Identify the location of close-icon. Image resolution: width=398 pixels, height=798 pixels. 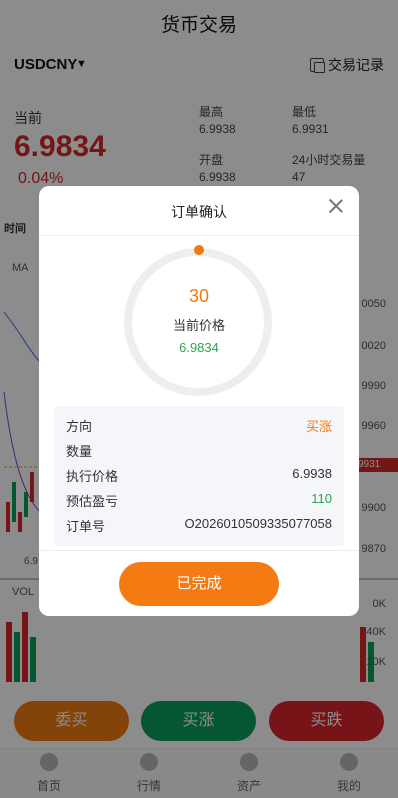
(336, 206).